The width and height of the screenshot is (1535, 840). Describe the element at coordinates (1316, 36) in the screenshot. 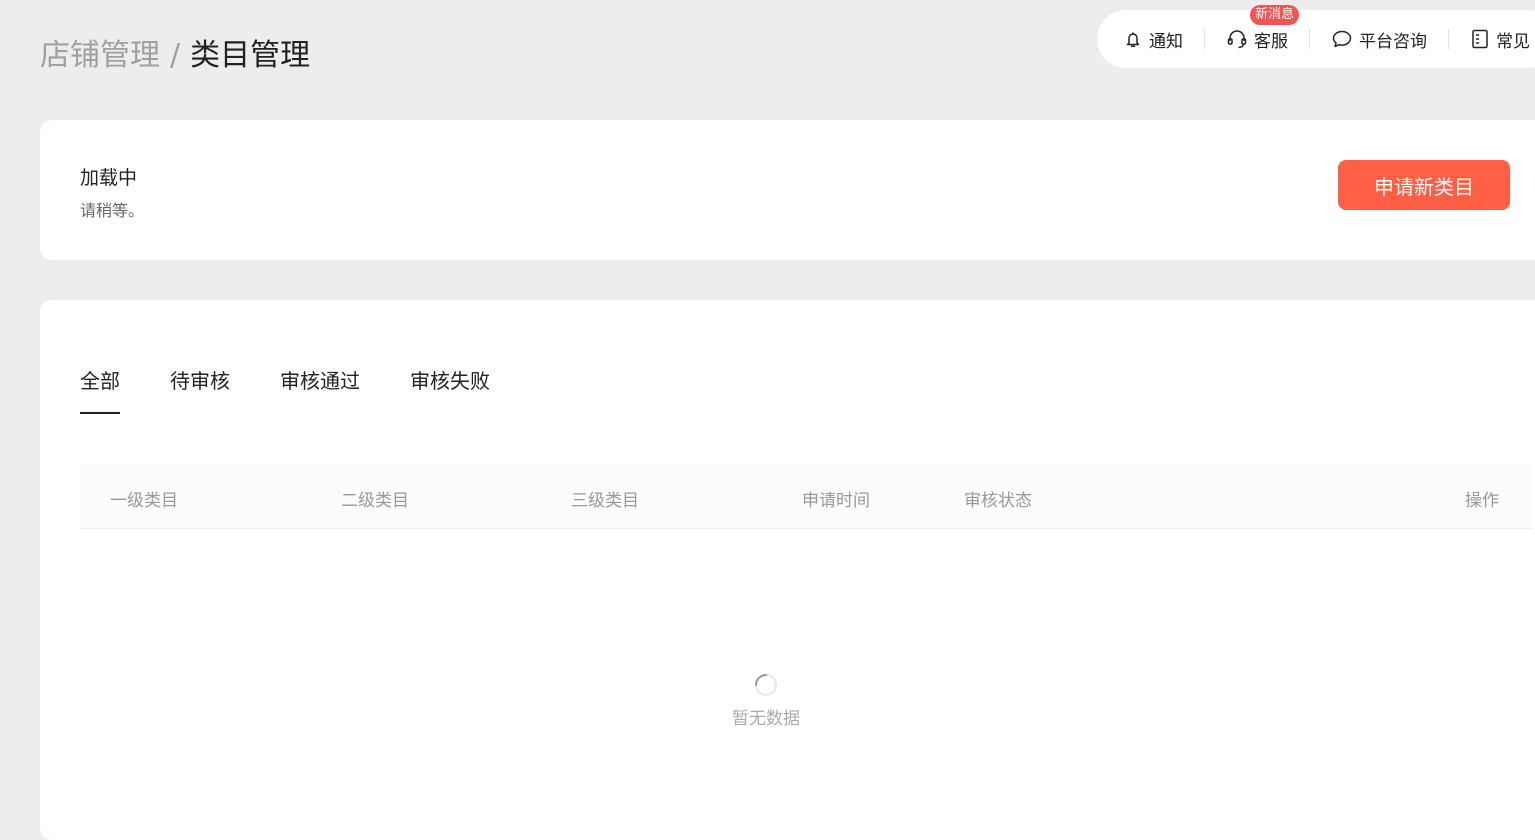

I see `top-toolbar: 通知 客服 新消息 平台咨询 常见` at that location.